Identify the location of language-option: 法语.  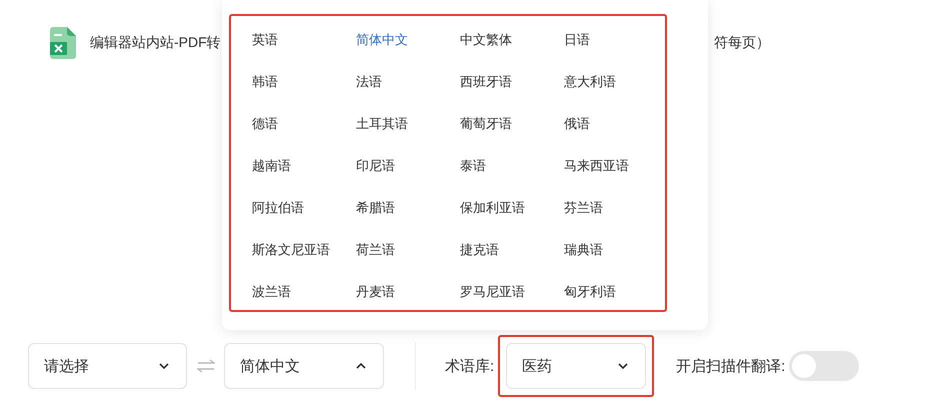
(369, 82).